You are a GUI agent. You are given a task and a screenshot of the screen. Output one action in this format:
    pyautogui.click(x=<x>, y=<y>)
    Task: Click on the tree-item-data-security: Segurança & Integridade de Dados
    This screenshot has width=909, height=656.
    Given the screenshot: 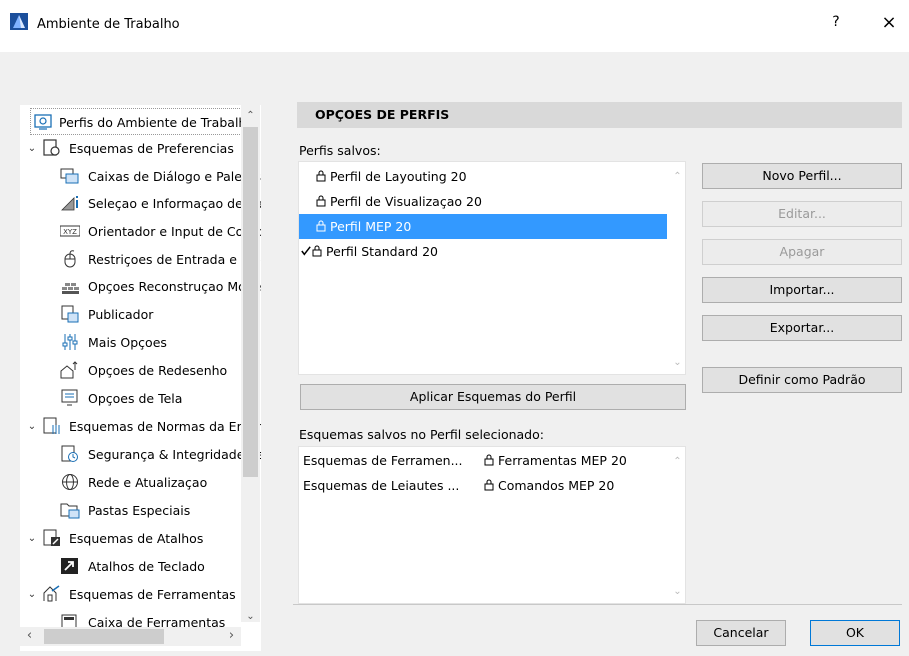 What is the action you would take?
    pyautogui.click(x=140, y=454)
    